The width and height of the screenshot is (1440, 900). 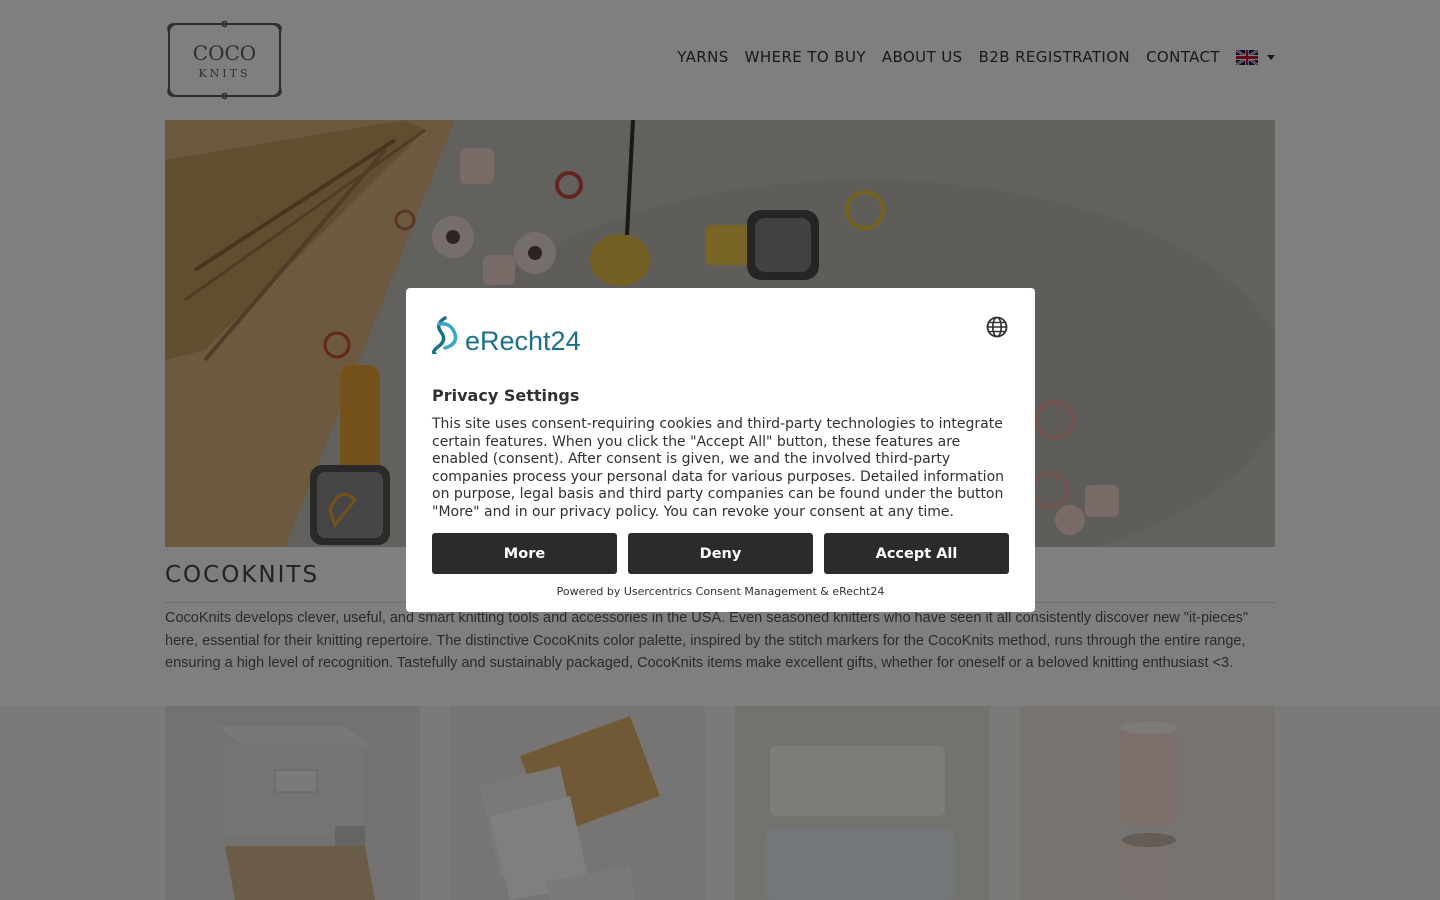 What do you see at coordinates (524, 553) in the screenshot?
I see `more-button: More` at bounding box center [524, 553].